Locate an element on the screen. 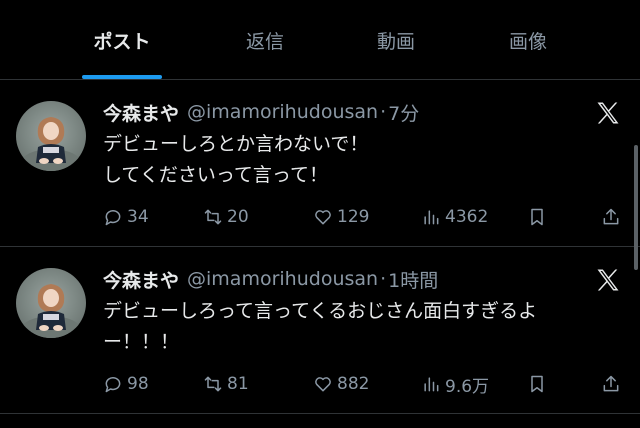 This screenshot has width=640, height=428. active-tab-indicator is located at coordinates (122, 77).